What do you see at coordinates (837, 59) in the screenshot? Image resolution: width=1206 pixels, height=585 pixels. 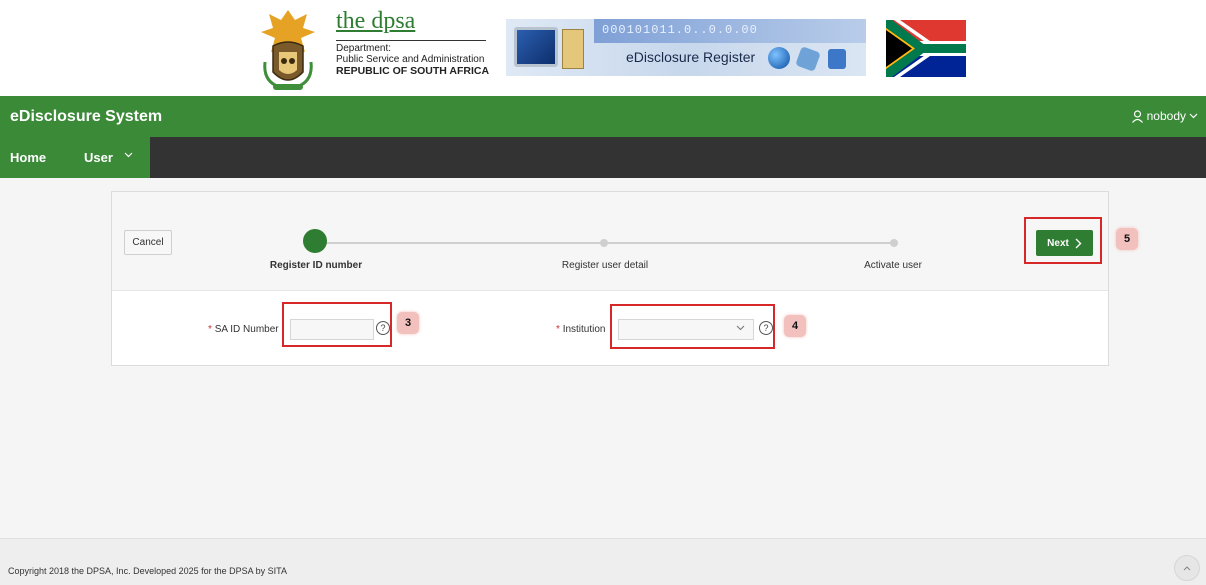 I see `phone-icon` at bounding box center [837, 59].